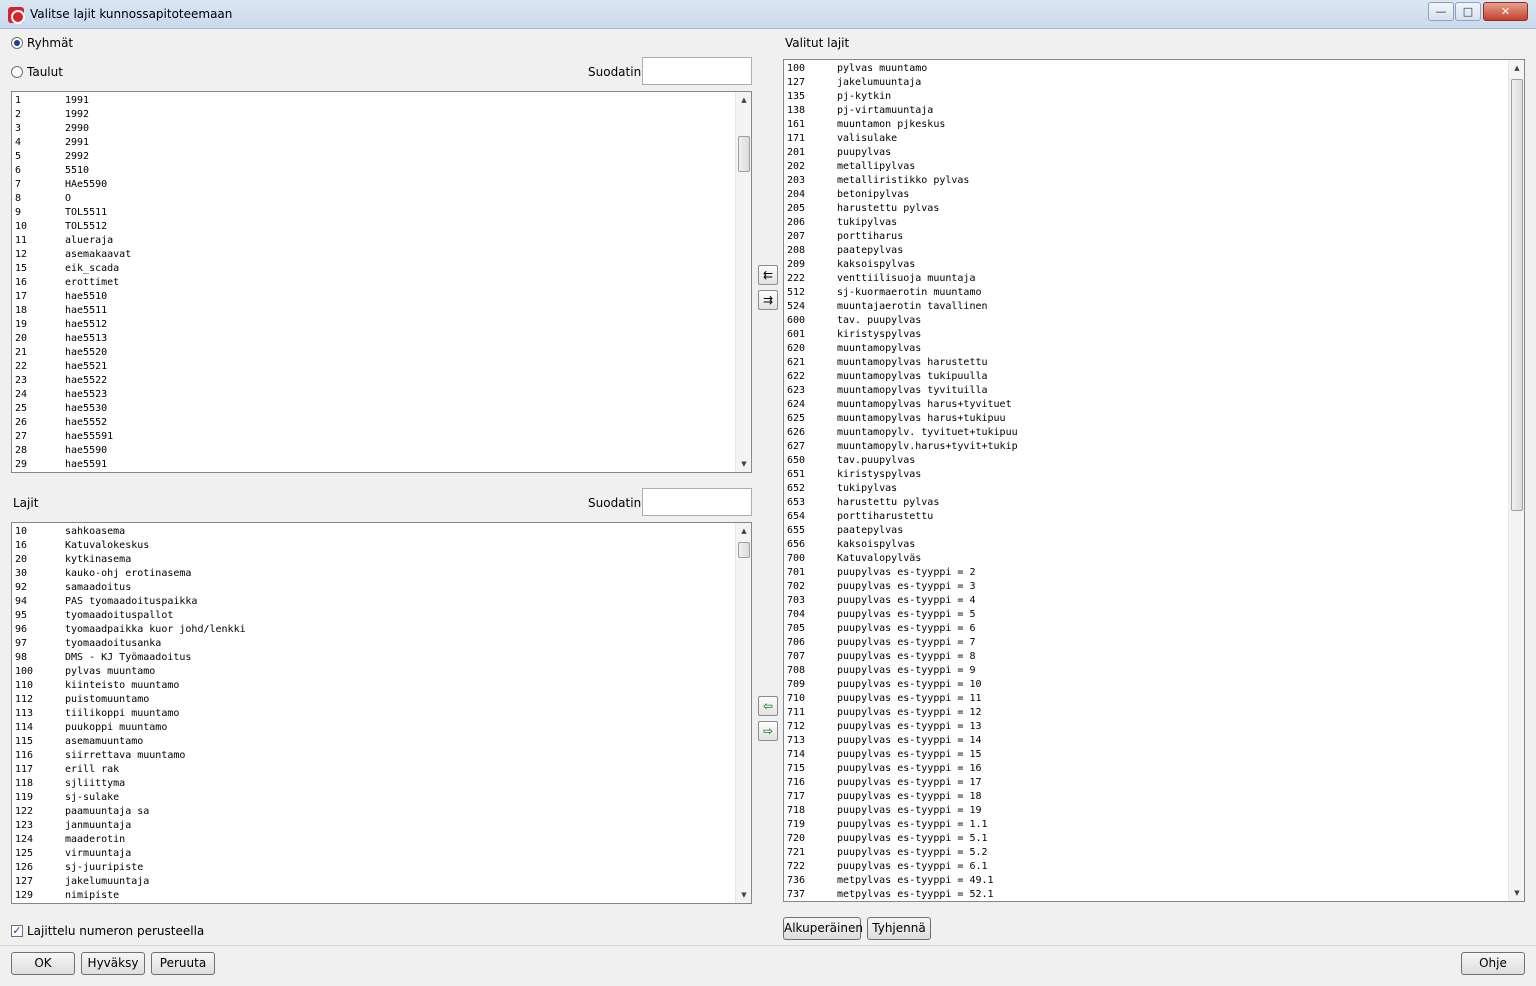 This screenshot has height=986, width=1536. What do you see at coordinates (1146, 475) in the screenshot?
I see `list-item: 651 kiristyspylvas` at bounding box center [1146, 475].